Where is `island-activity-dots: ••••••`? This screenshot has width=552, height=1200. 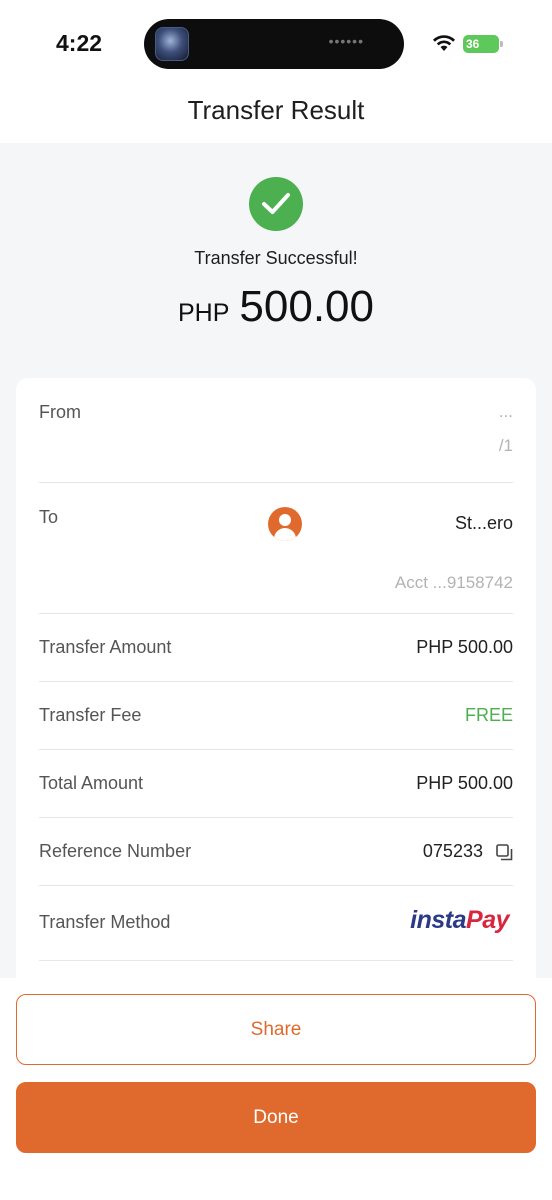 island-activity-dots: •••••• is located at coordinates (346, 41).